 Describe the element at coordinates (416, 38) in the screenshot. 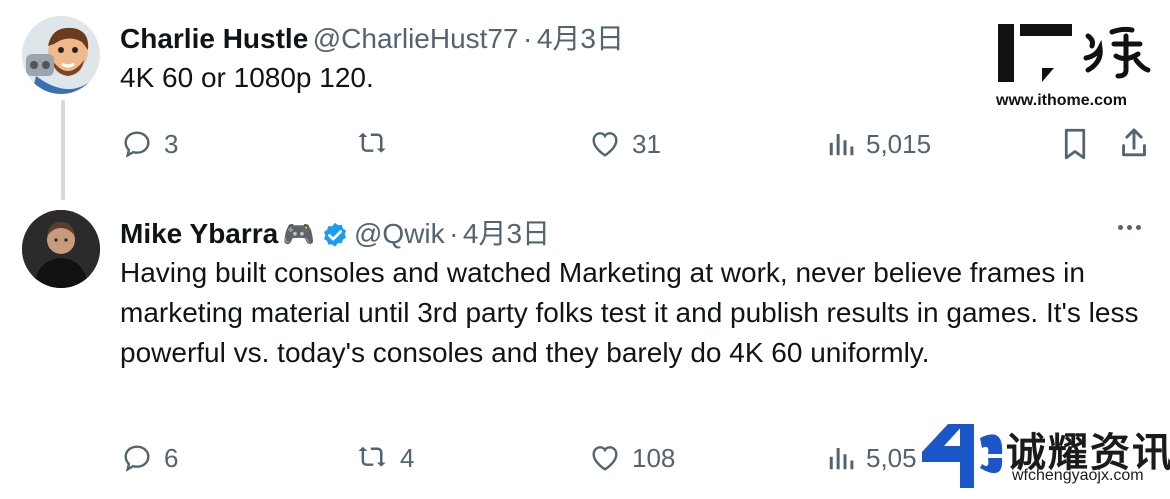

I see `author-handle: @CharlieHust77` at that location.